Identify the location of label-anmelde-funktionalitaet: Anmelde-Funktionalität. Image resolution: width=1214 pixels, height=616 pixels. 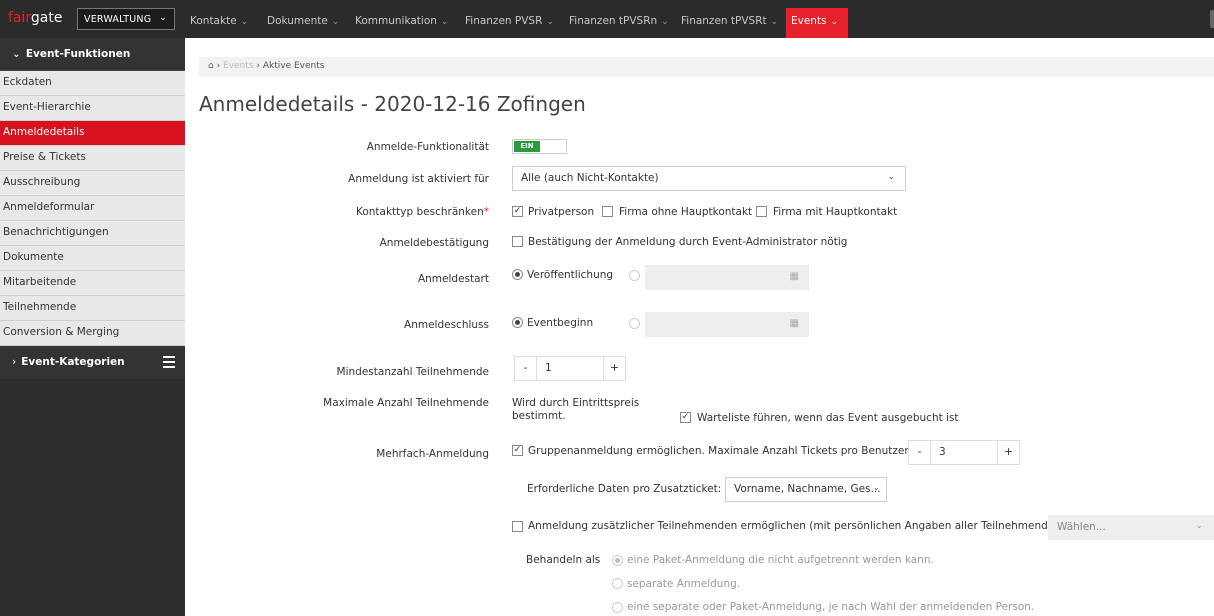
(427, 147).